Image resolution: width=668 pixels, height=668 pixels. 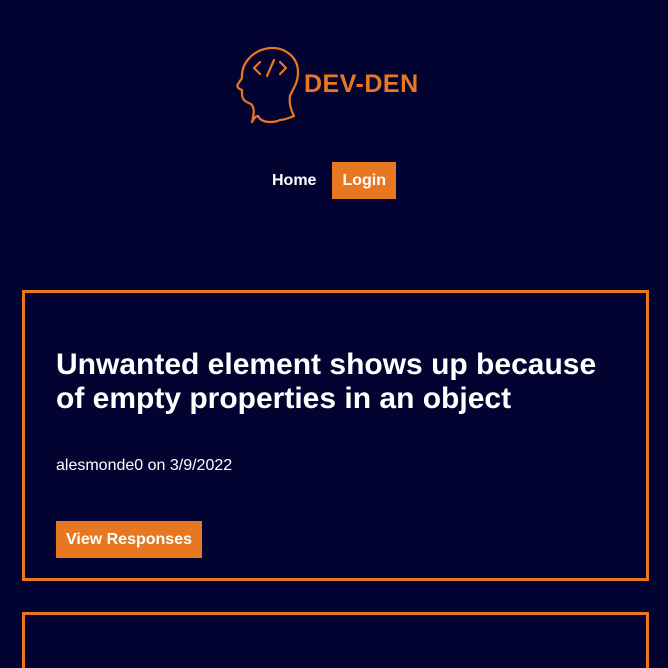 I want to click on site-logo-text: DEV-DEN, so click(x=361, y=84).